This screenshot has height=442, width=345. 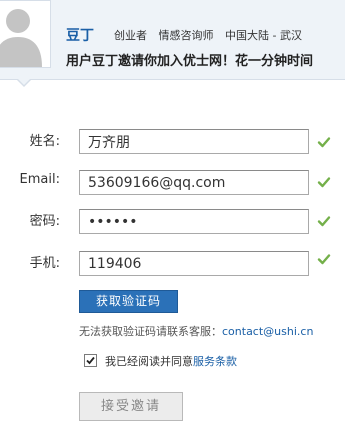 I want to click on phone-field, so click(x=194, y=263).